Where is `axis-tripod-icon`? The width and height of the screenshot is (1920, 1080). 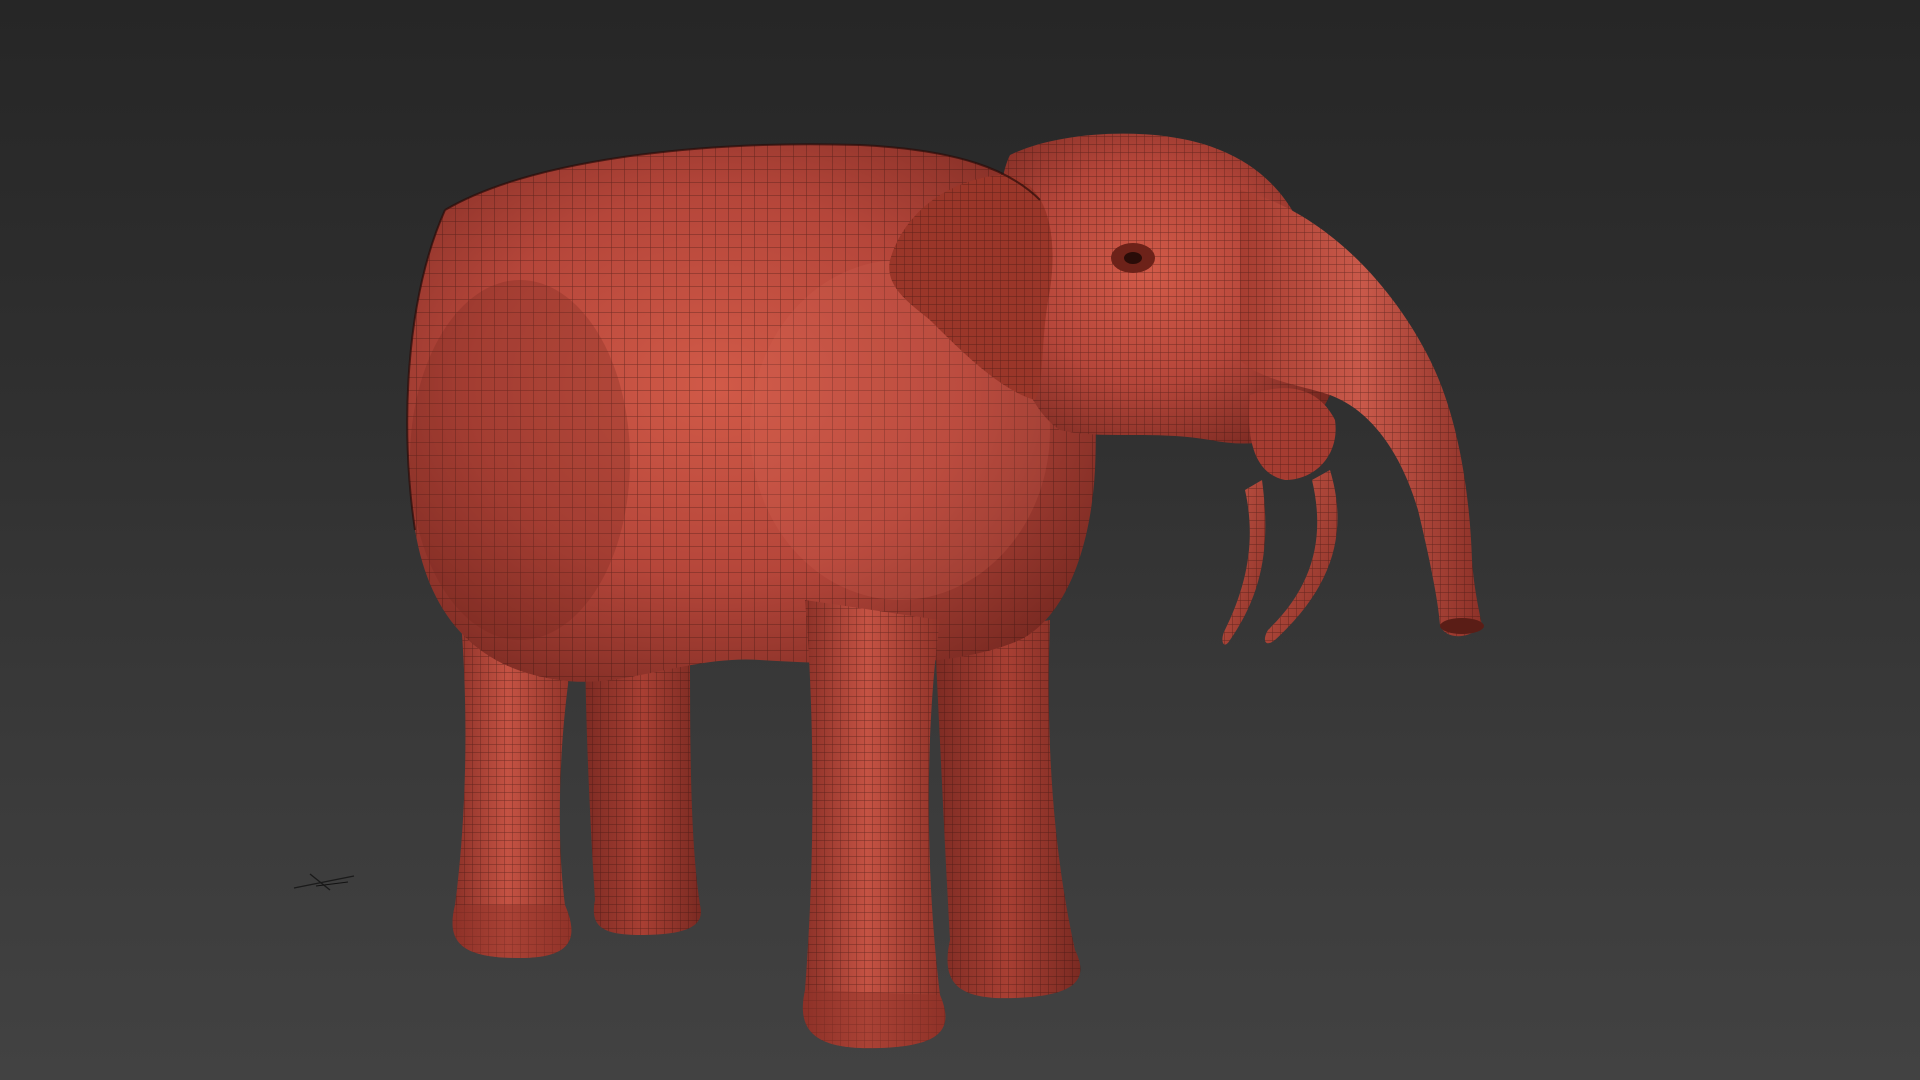
axis-tripod-icon is located at coordinates (325, 881).